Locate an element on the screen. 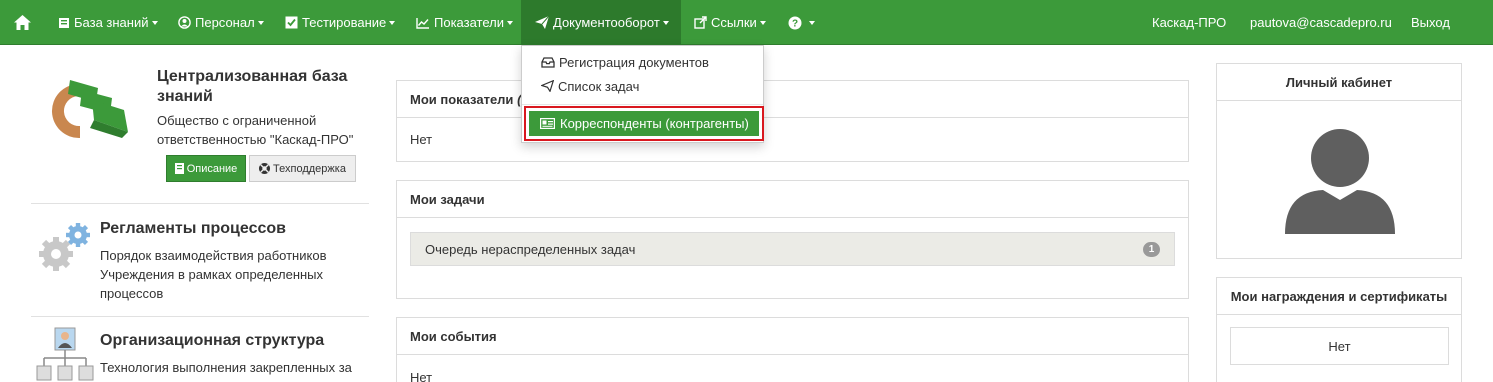 Image resolution: width=1493 pixels, height=382 pixels. nav-testing-label: Тестирование is located at coordinates (344, 22).